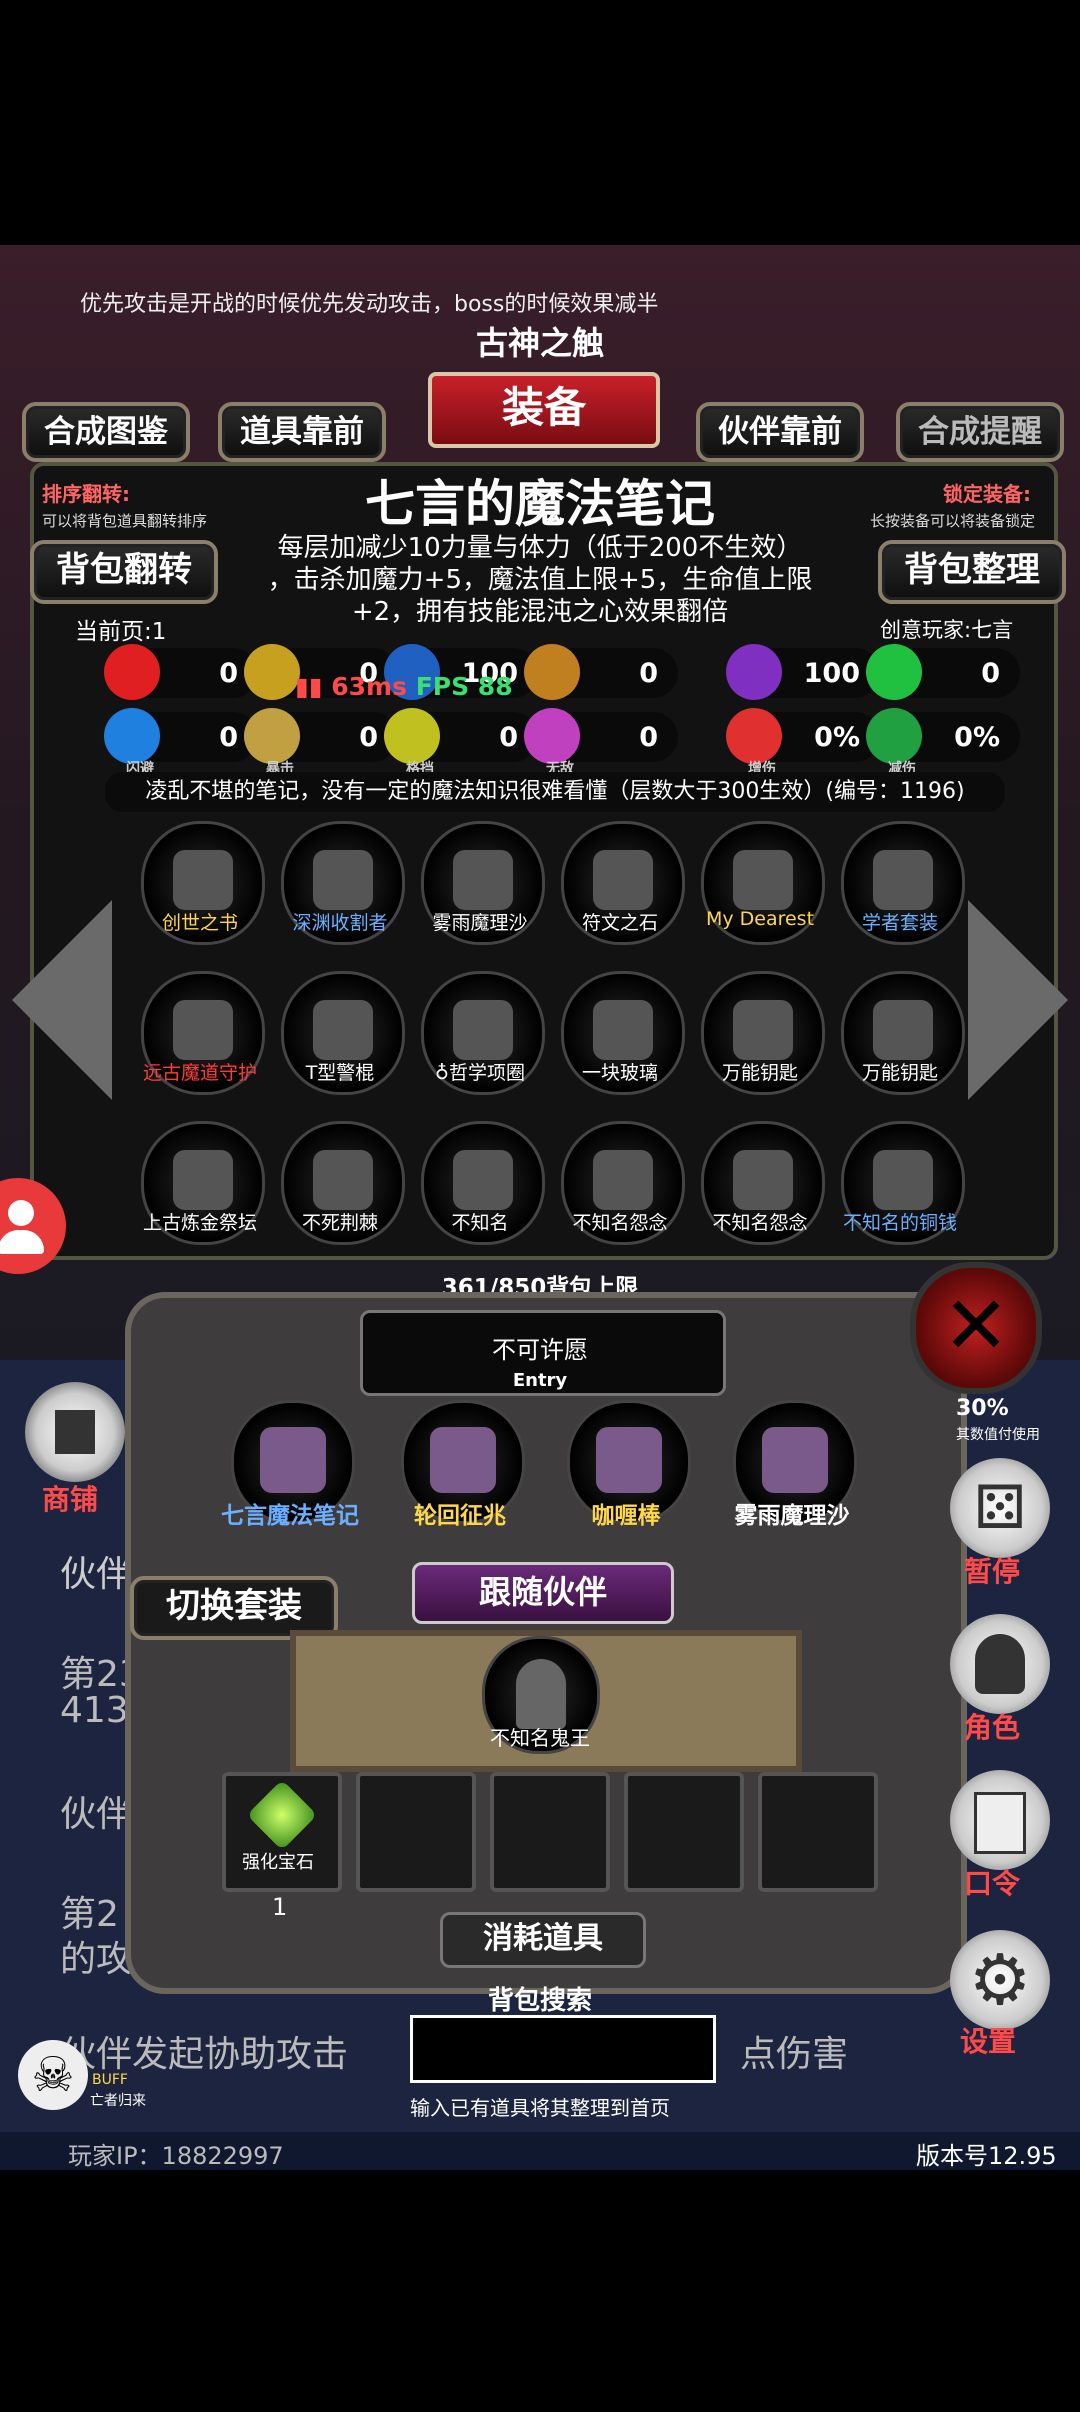 The width and height of the screenshot is (1080, 2412). What do you see at coordinates (343, 1030) in the screenshot?
I see `baton-icon` at bounding box center [343, 1030].